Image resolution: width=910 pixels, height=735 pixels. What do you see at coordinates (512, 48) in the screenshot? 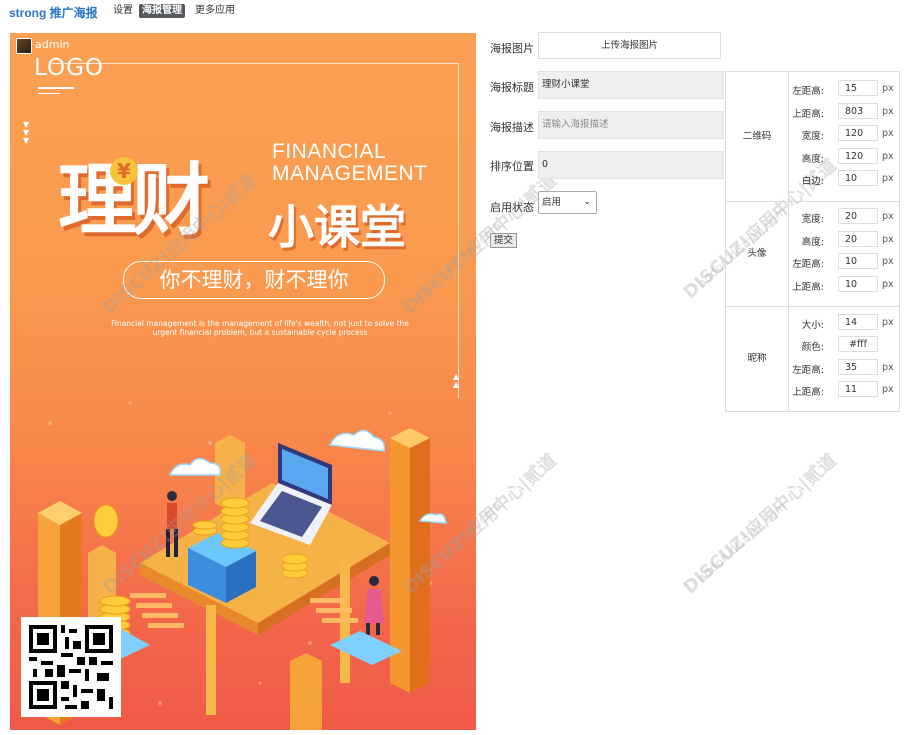
I see `image-label: 海报图片` at bounding box center [512, 48].